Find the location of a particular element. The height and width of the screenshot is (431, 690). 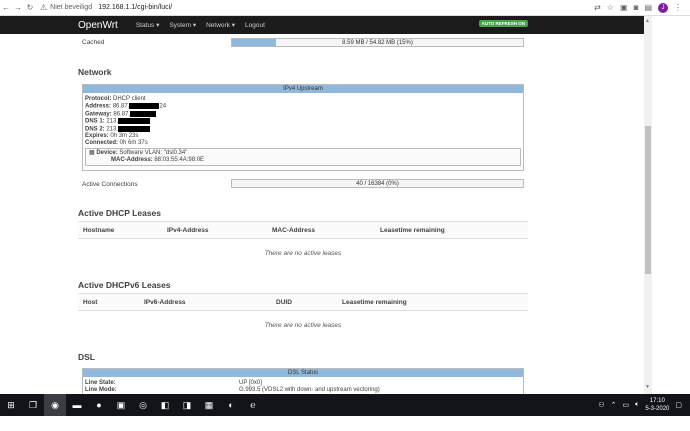

expires-value: 0h 3m 23s is located at coordinates (124, 136).